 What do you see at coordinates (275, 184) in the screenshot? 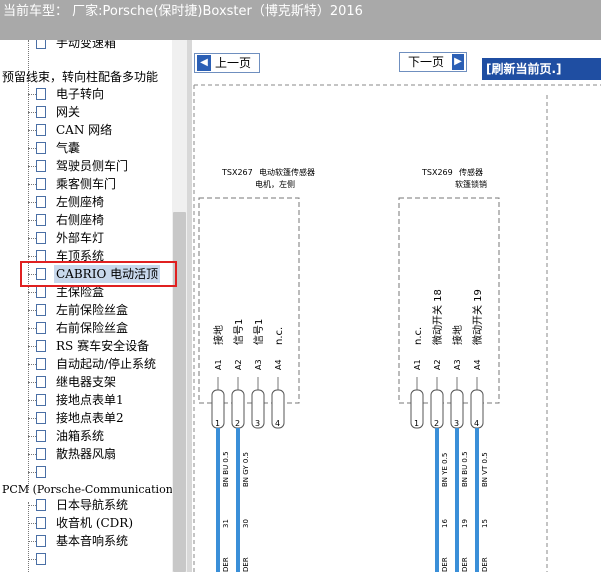
I see `connector-name: 电机，左侧` at bounding box center [275, 184].